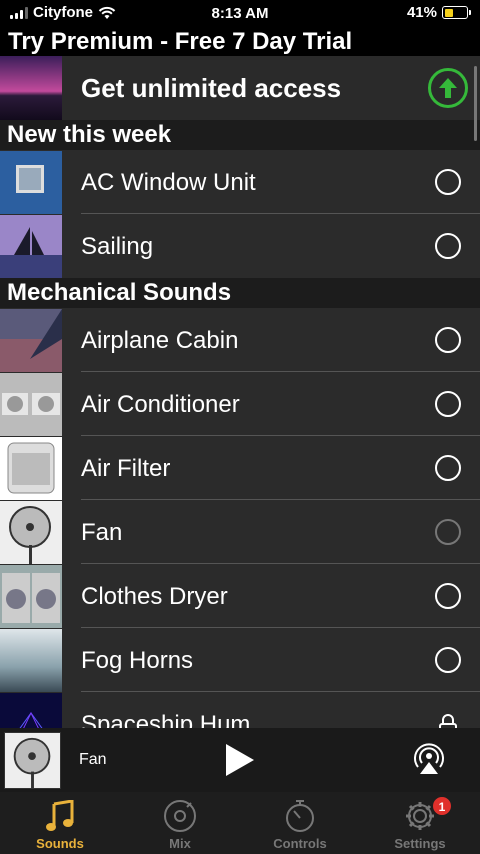 This screenshot has width=480, height=854. Describe the element at coordinates (438, 12) in the screenshot. I see `status-right: 41%` at that location.